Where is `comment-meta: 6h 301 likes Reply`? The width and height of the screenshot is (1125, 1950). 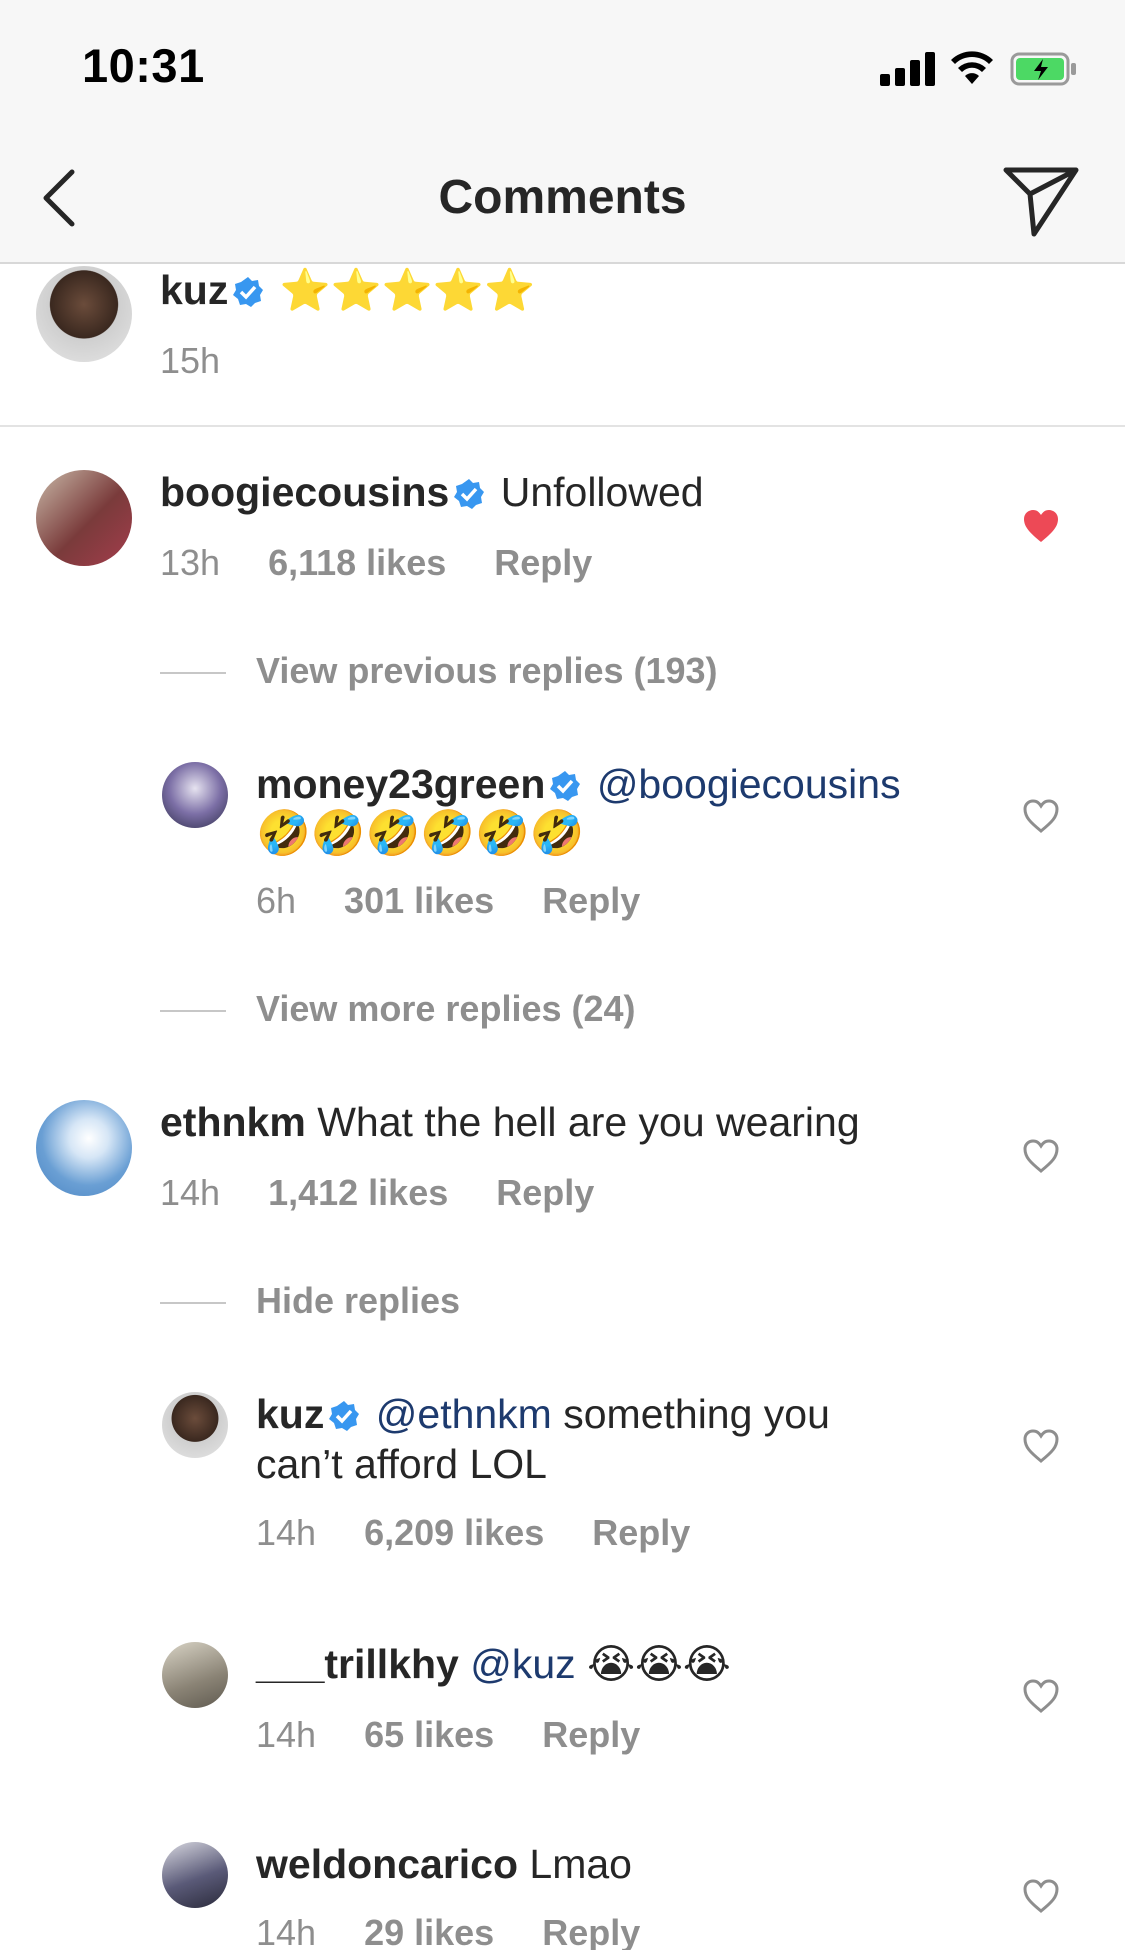 comment-meta: 6h 301 likes Reply is located at coordinates (472, 901).